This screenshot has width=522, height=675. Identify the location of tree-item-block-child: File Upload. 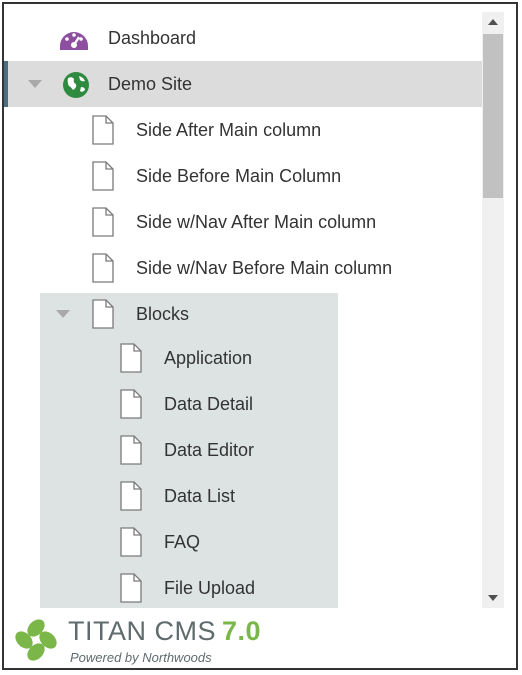
(243, 586).